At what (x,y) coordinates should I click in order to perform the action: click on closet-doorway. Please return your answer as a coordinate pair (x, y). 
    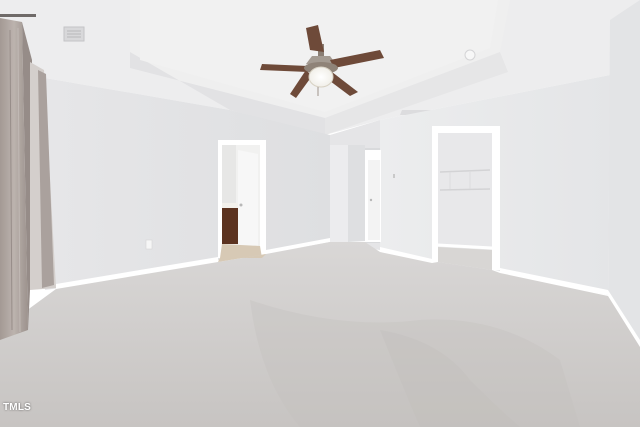
    Looking at the image, I should click on (466, 198).